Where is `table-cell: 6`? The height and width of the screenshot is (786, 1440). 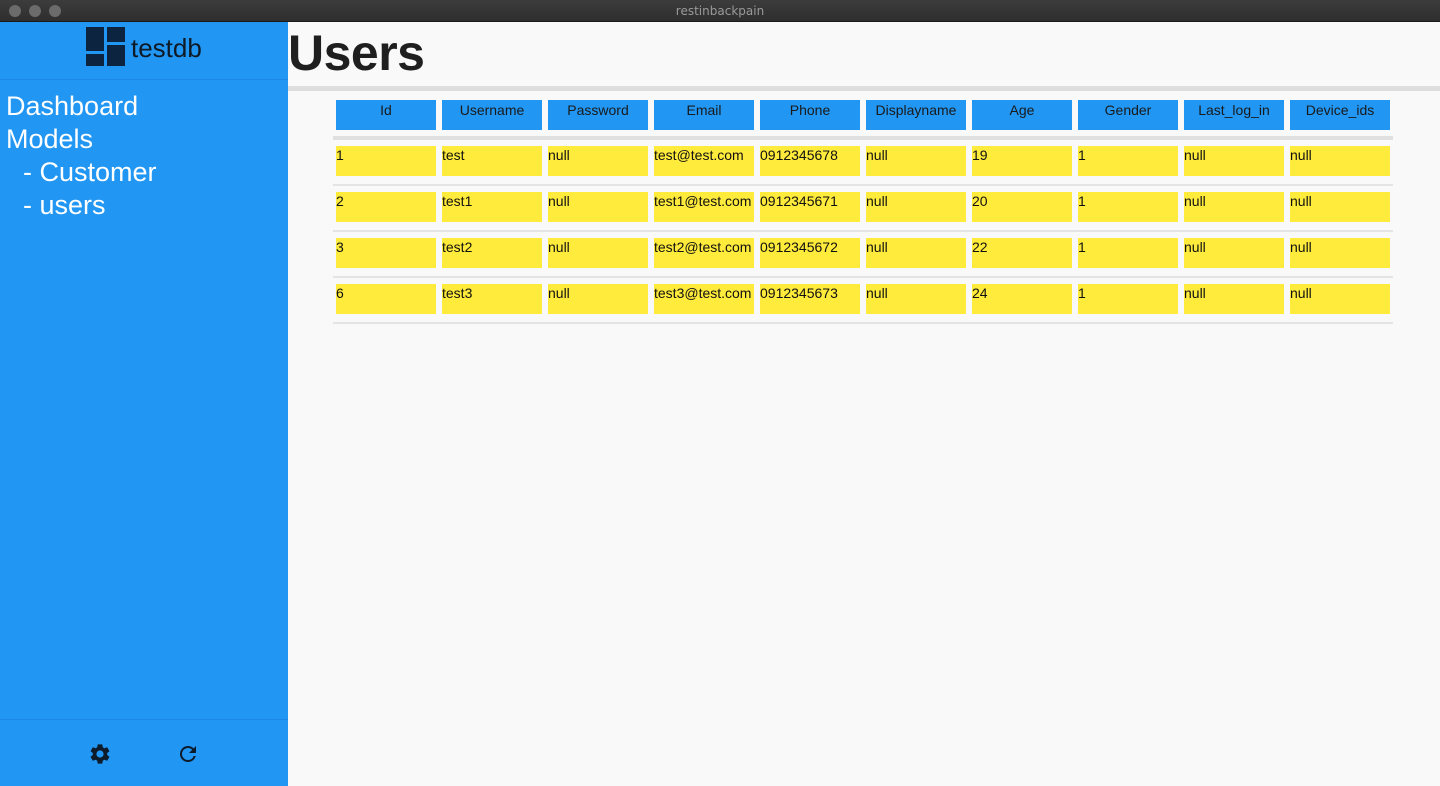
table-cell: 6 is located at coordinates (386, 299).